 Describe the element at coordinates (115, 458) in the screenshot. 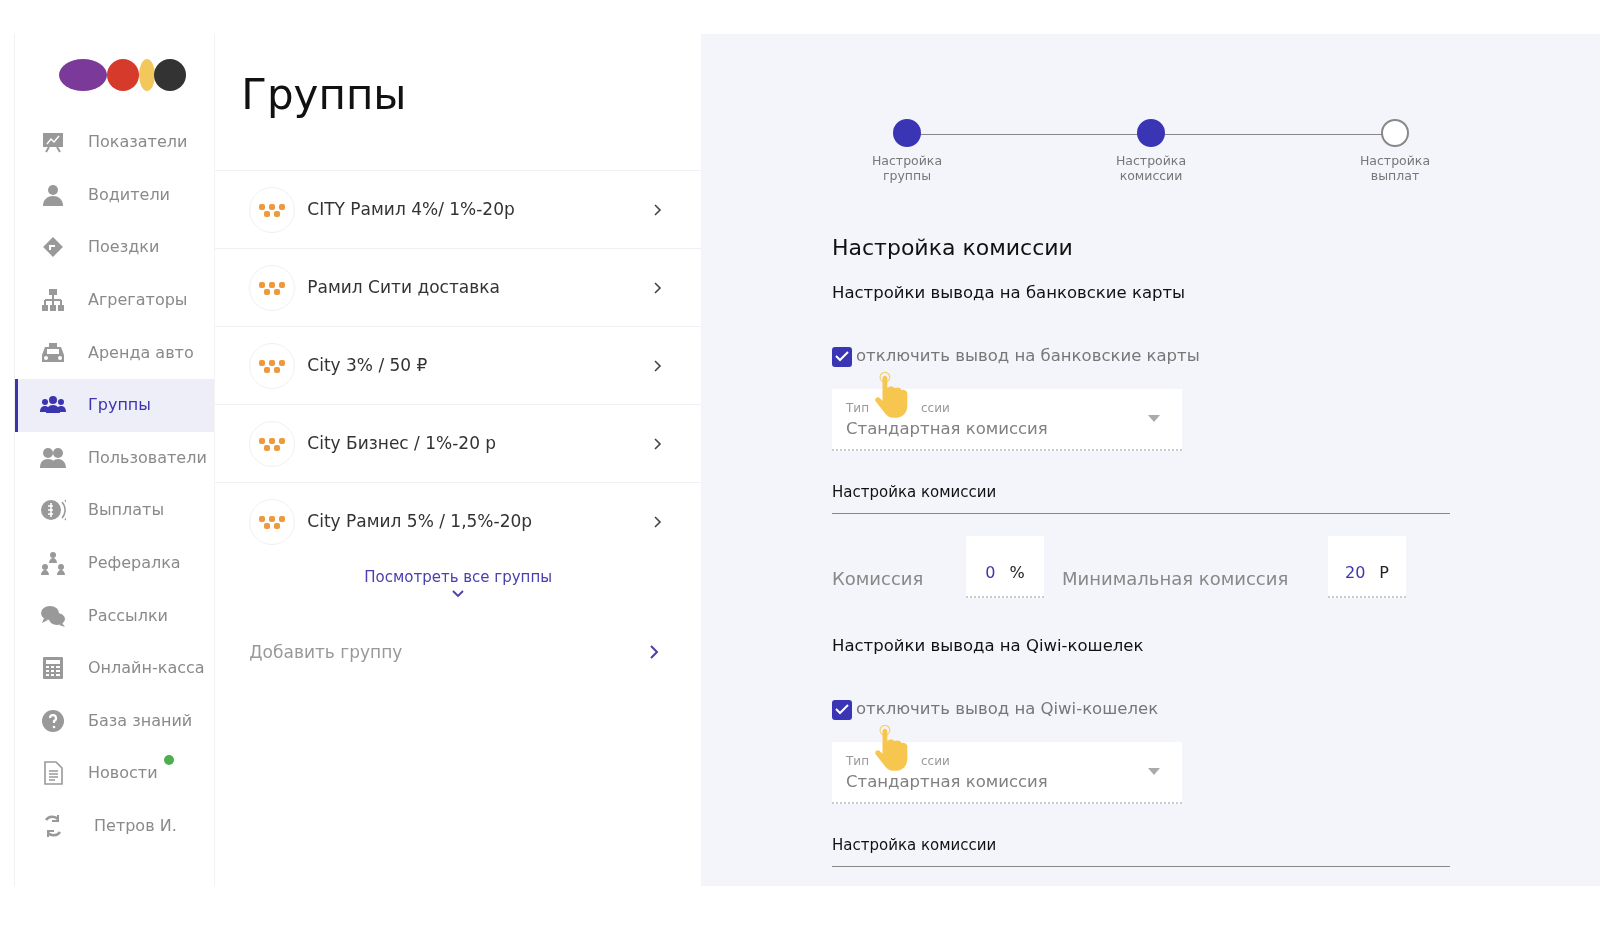

I see `sidebar-item: Пользователи` at that location.